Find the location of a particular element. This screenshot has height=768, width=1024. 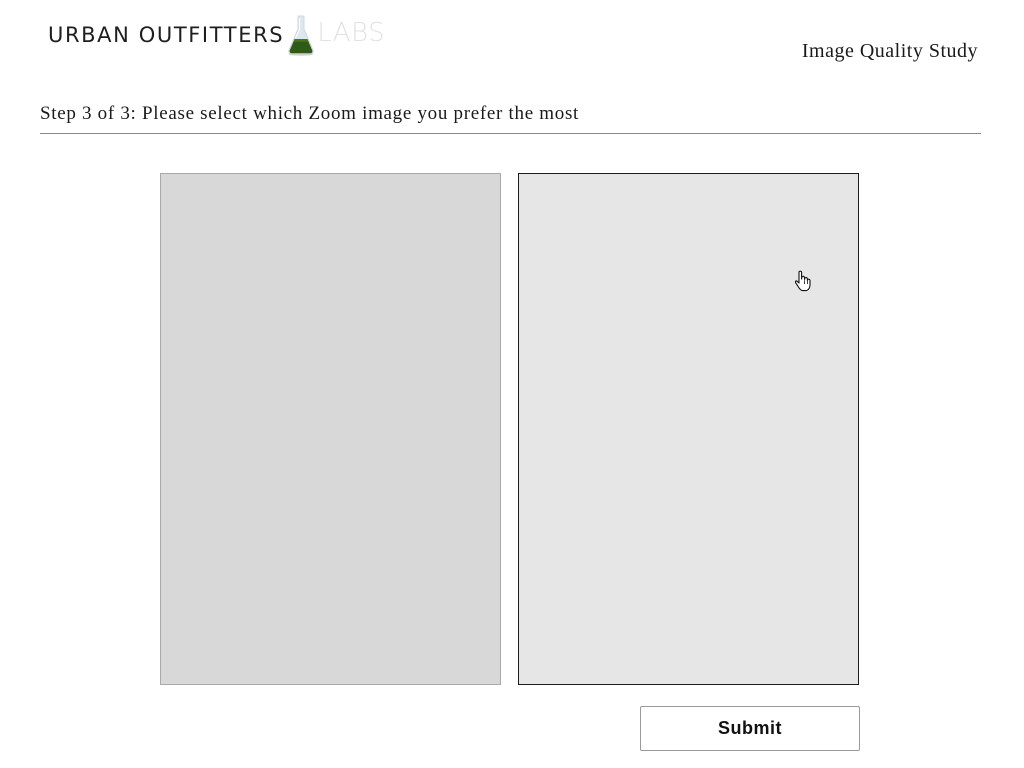

logo-labs-text: LABS is located at coordinates (351, 33).